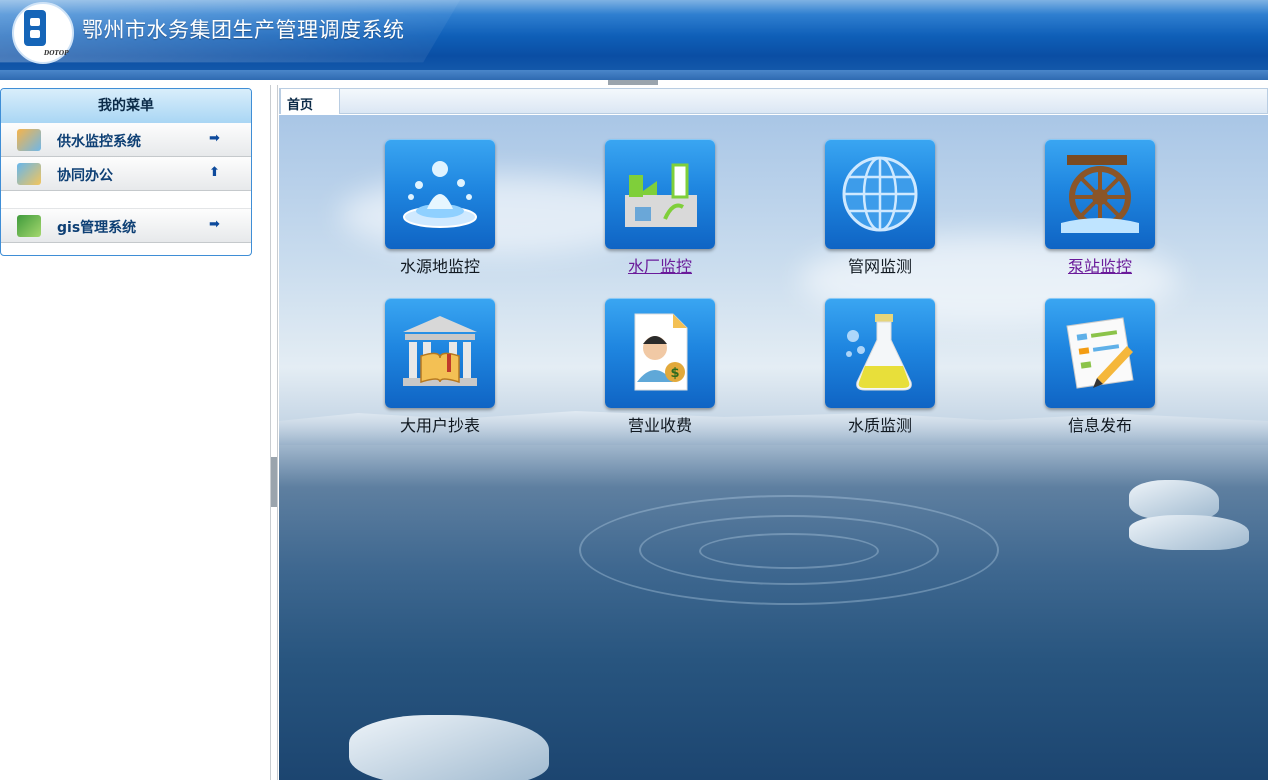 The width and height of the screenshot is (1268, 780). What do you see at coordinates (29, 174) in the screenshot?
I see `office-chart-icon` at bounding box center [29, 174].